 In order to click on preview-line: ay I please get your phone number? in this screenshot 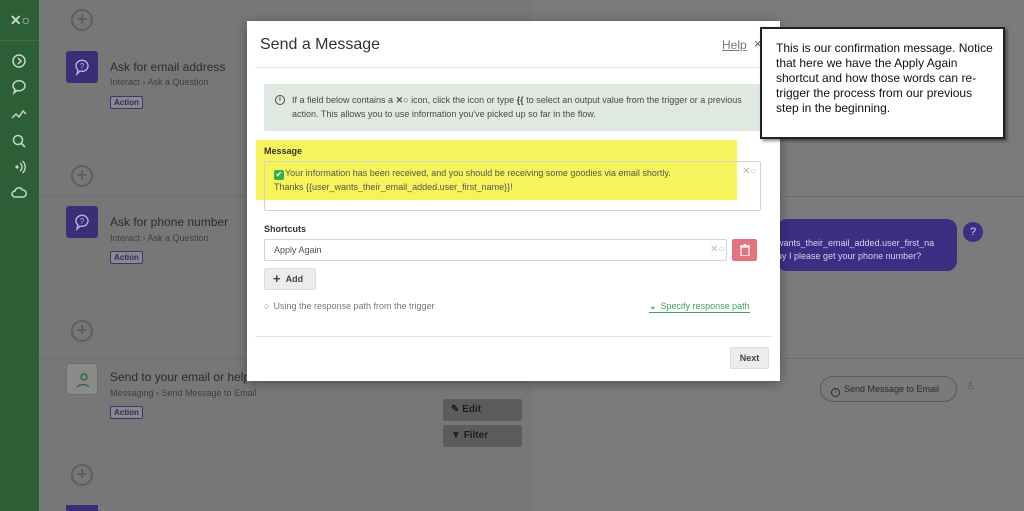, I will do `click(849, 256)`.